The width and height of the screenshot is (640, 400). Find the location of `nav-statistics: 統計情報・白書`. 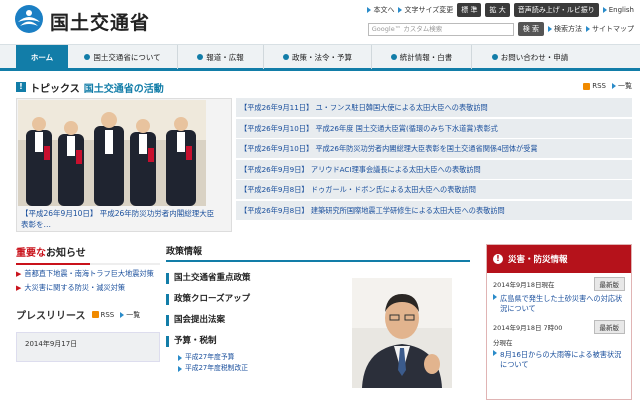

nav-statistics: 統計情報・白書 is located at coordinates (422, 57).